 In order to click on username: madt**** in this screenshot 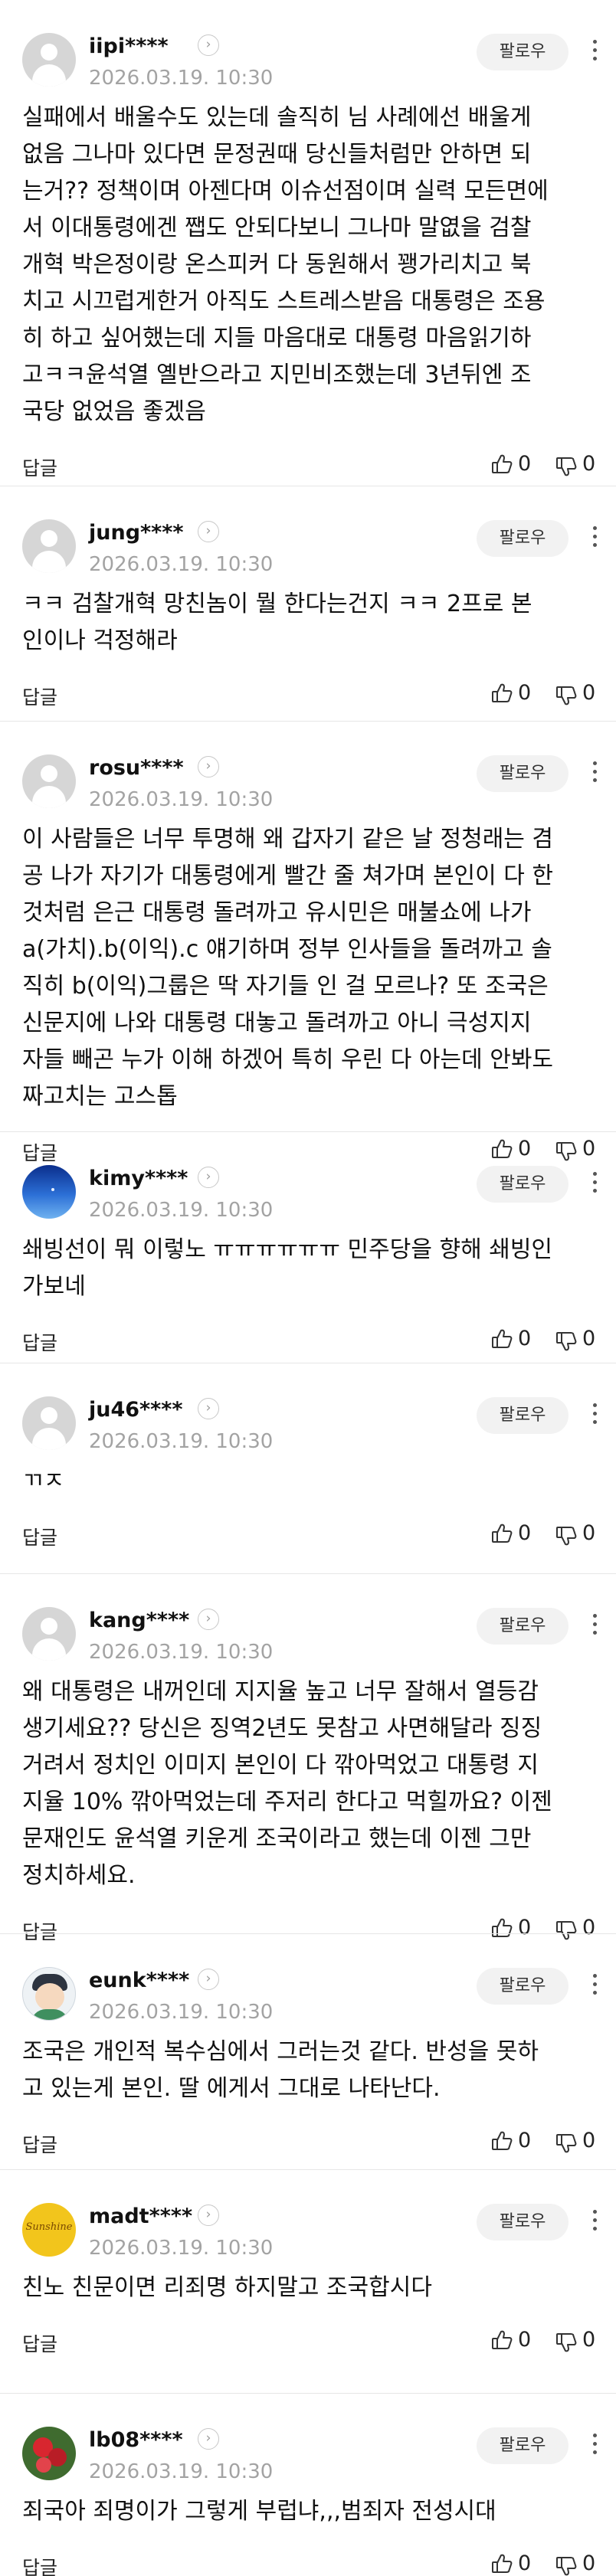, I will do `click(140, 2216)`.